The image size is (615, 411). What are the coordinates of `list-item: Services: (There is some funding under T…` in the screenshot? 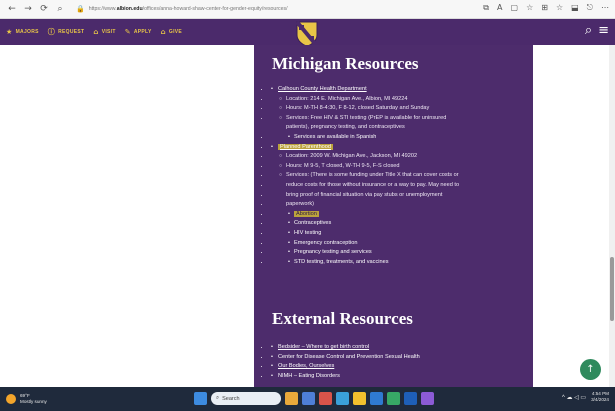 It's located at (395, 176).